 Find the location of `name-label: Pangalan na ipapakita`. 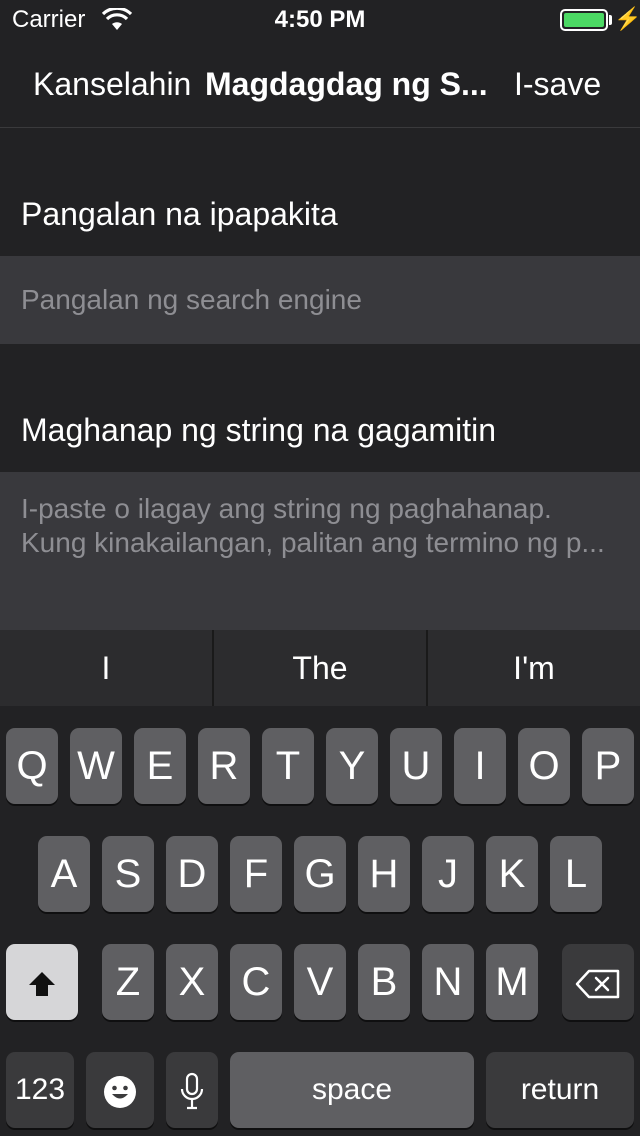

name-label: Pangalan na ipapakita is located at coordinates (179, 214).